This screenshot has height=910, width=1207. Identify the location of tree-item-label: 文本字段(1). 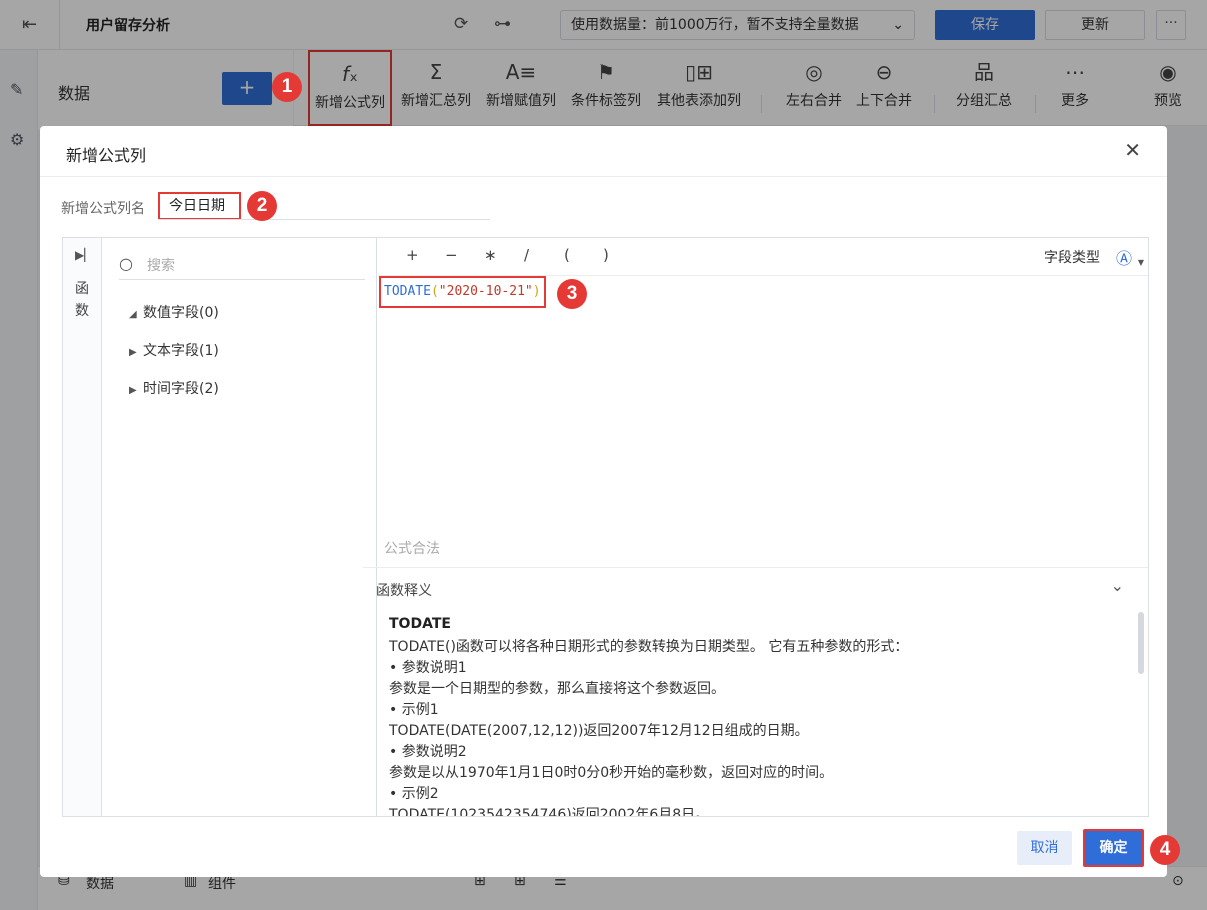
(181, 351).